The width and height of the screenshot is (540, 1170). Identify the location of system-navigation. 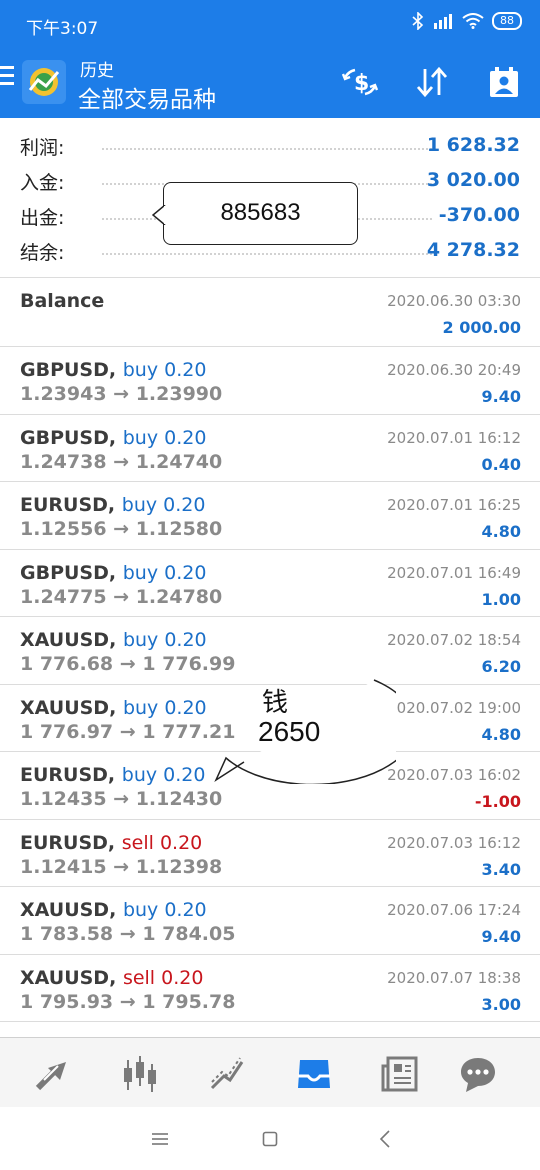
(270, 1138).